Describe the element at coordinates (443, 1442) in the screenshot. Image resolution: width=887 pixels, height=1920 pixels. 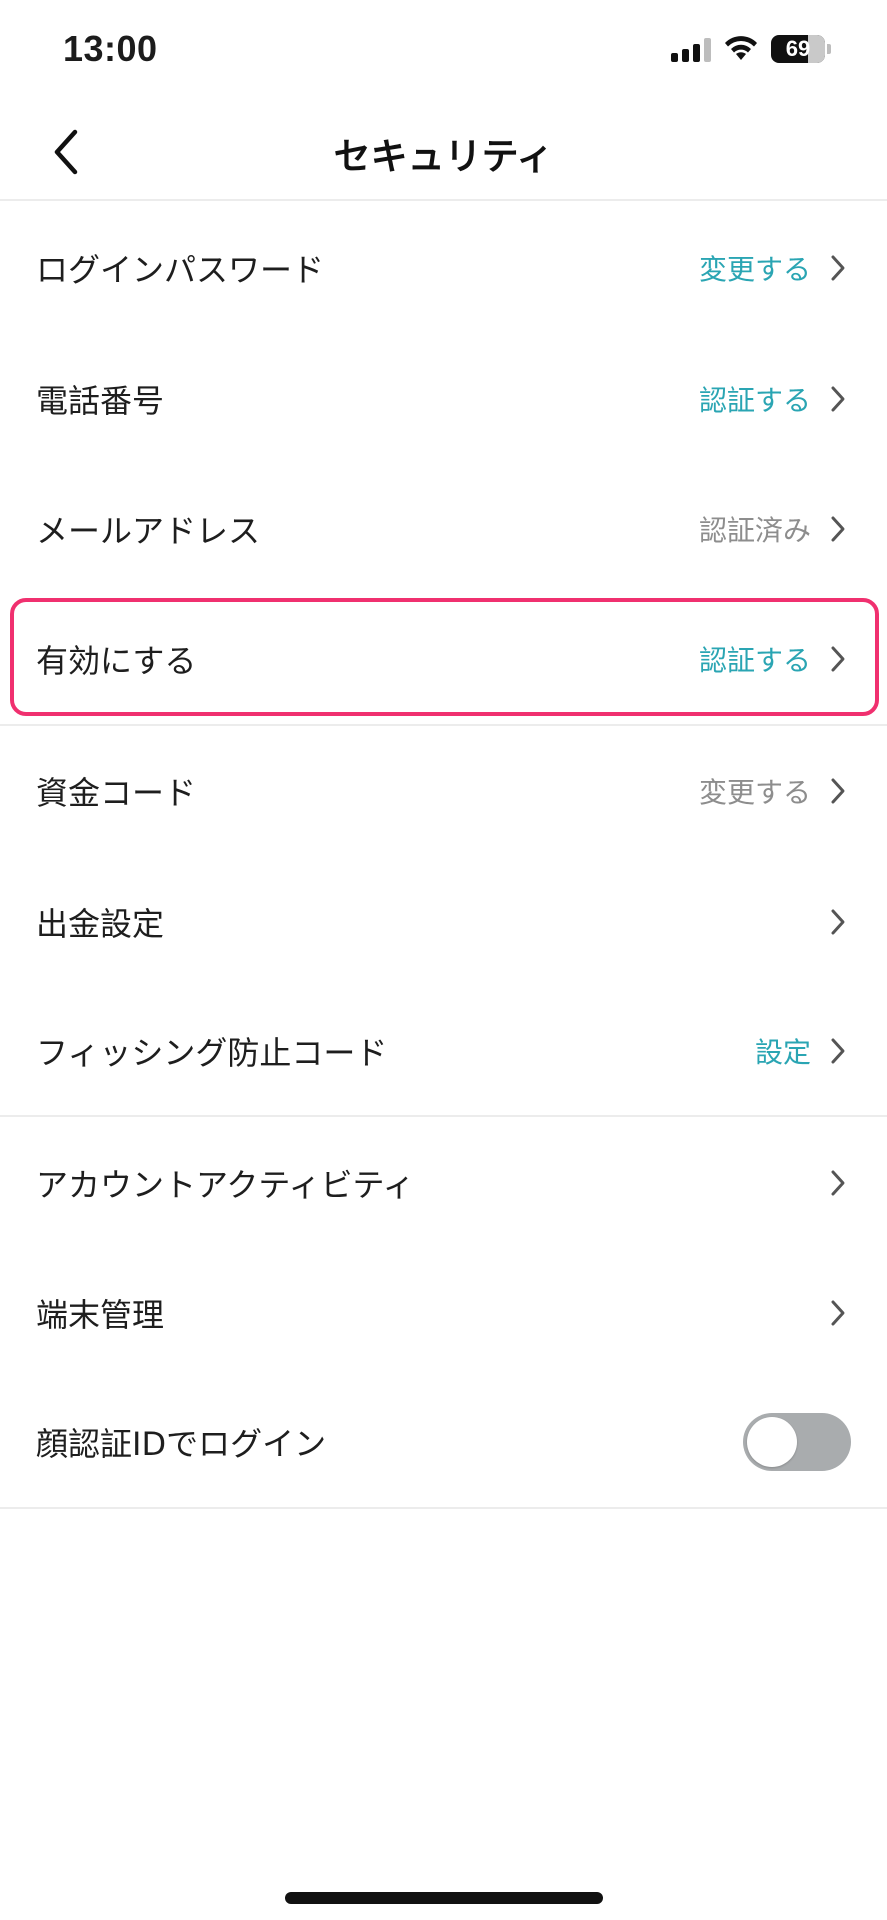
I see `row-face-id-login: 顔認証IDでログイン` at that location.